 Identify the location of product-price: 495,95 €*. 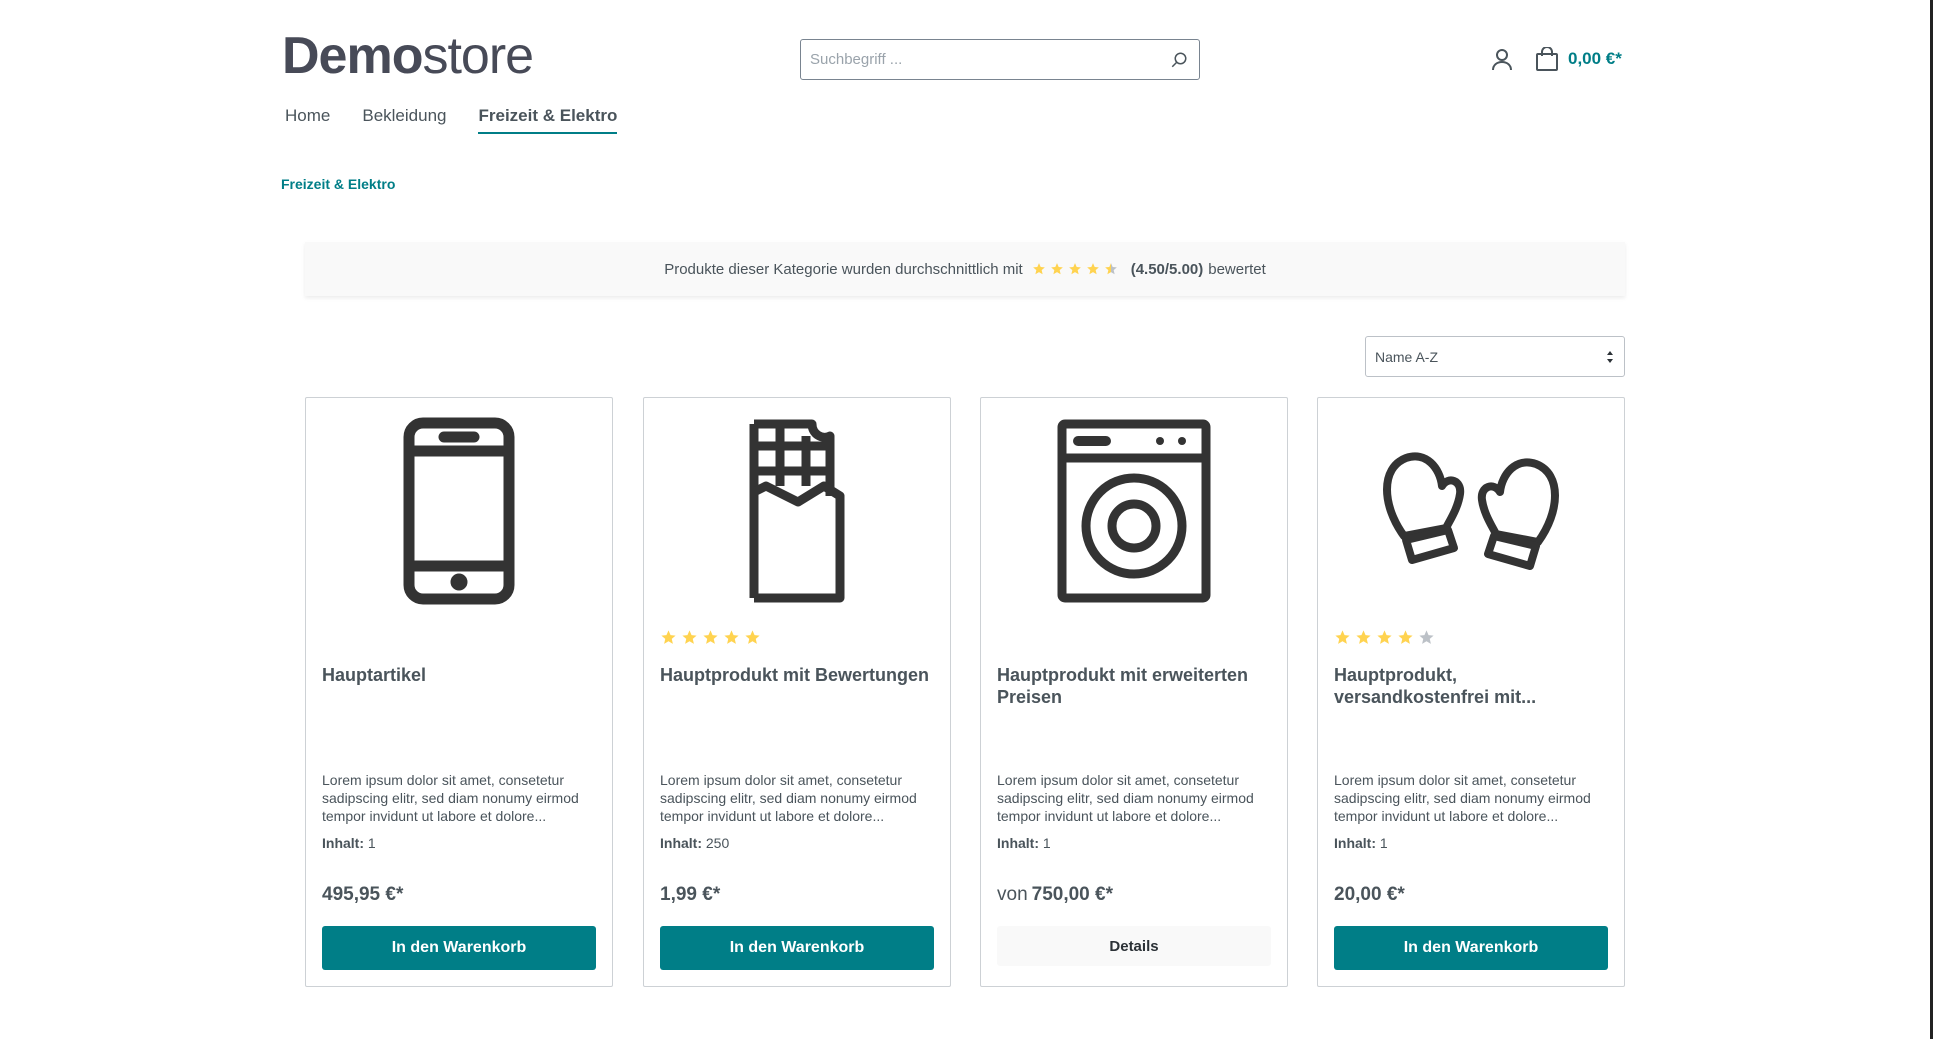
(362, 895).